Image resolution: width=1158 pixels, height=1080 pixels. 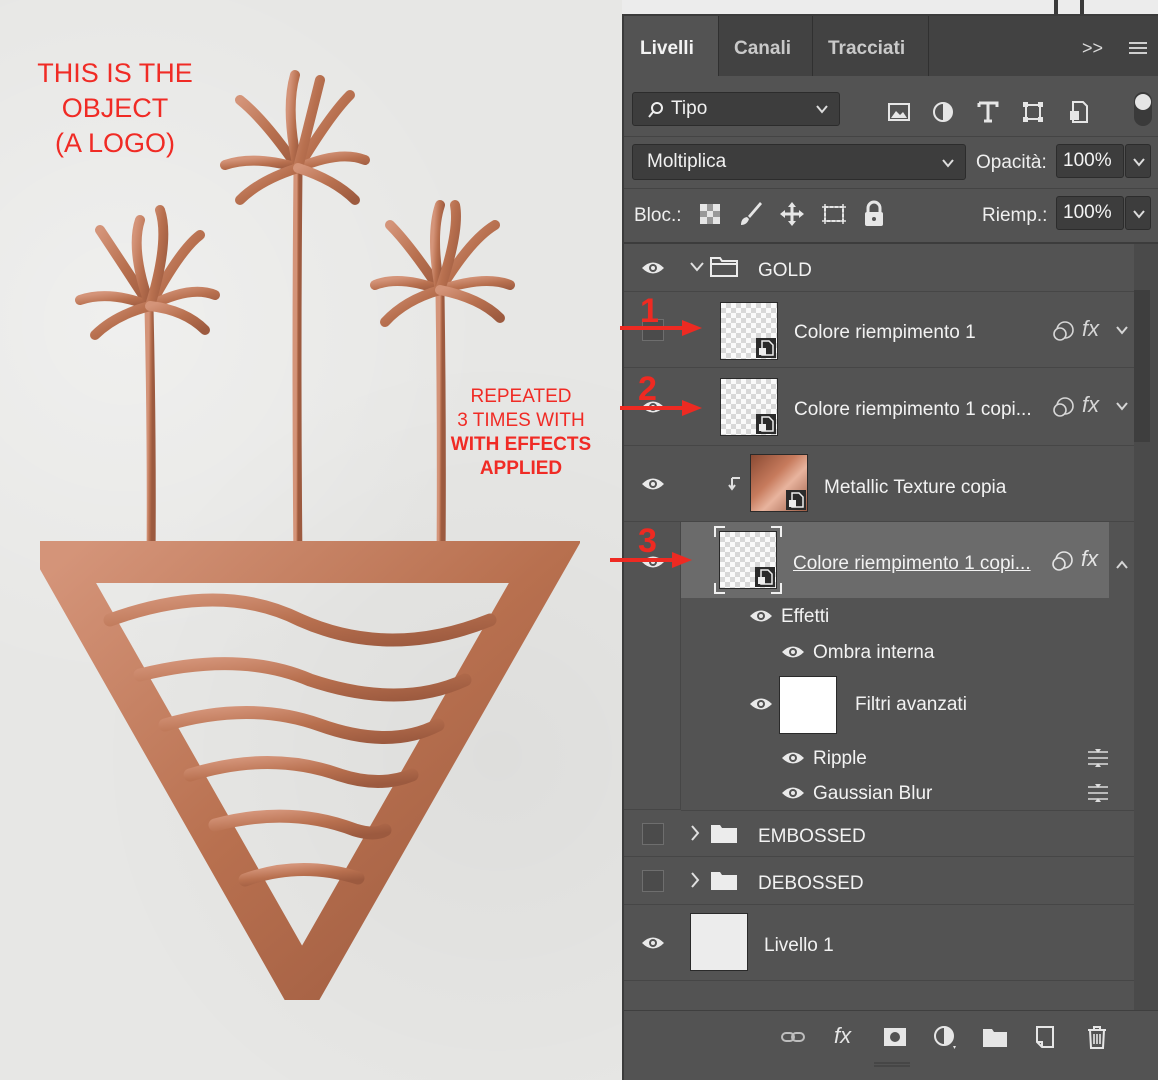 I want to click on panel-tab-bar: Livelli Canali Tracciati >>, so click(x=891, y=46).